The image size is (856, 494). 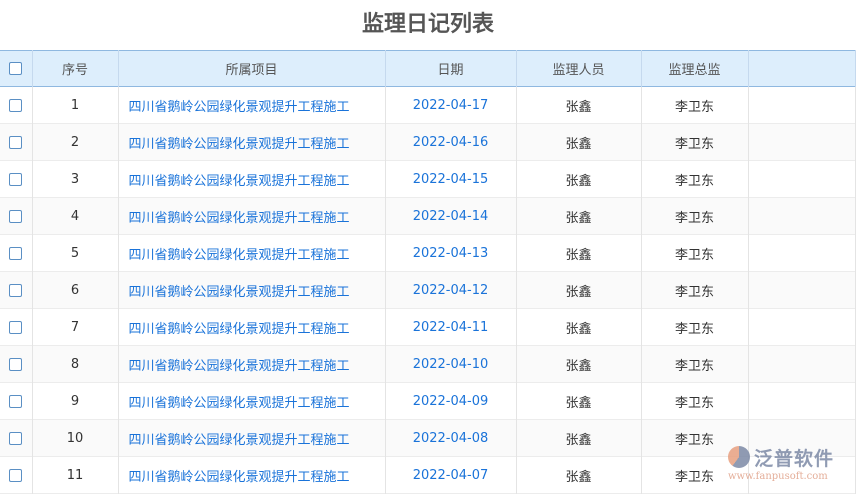 I want to click on row-no: 2, so click(x=75, y=142).